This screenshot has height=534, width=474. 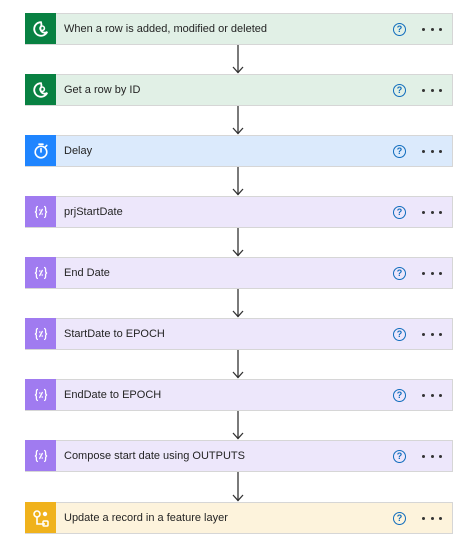 I want to click on flow-step-6: StartDate to EPOCH?, so click(x=239, y=334).